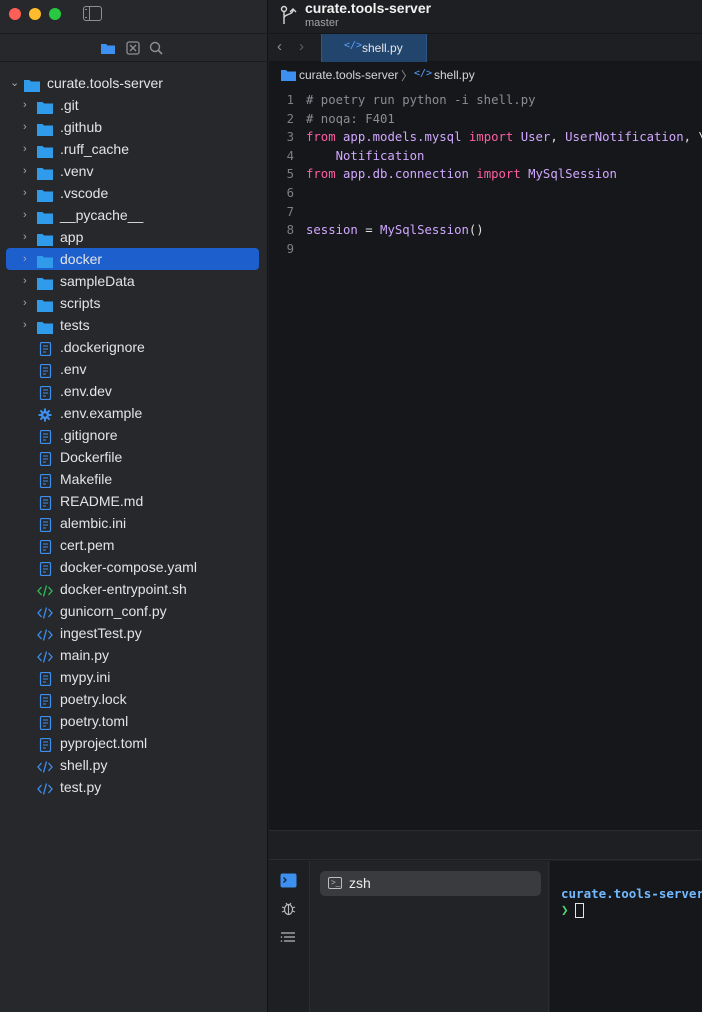 This screenshot has width=702, height=1012. I want to click on tree-item-tests: › tests, so click(134, 325).